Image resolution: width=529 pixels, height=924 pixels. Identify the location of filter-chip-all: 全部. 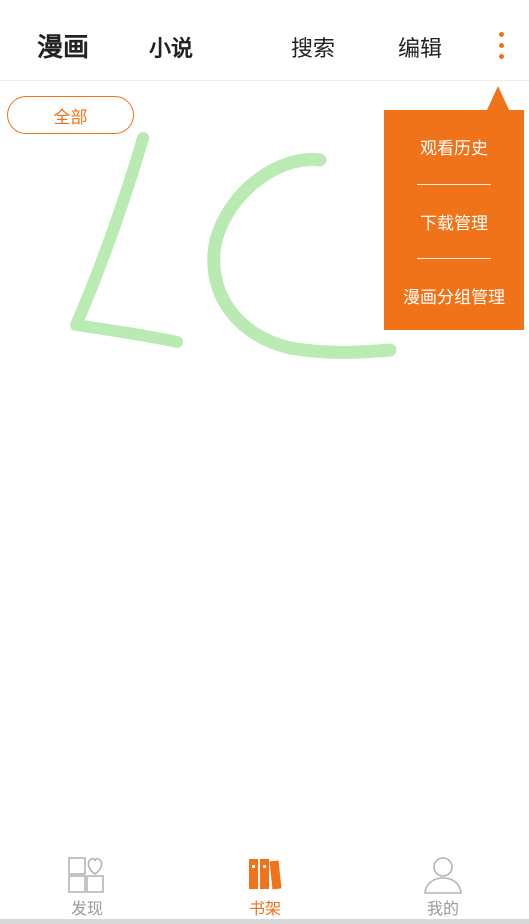
(70, 115).